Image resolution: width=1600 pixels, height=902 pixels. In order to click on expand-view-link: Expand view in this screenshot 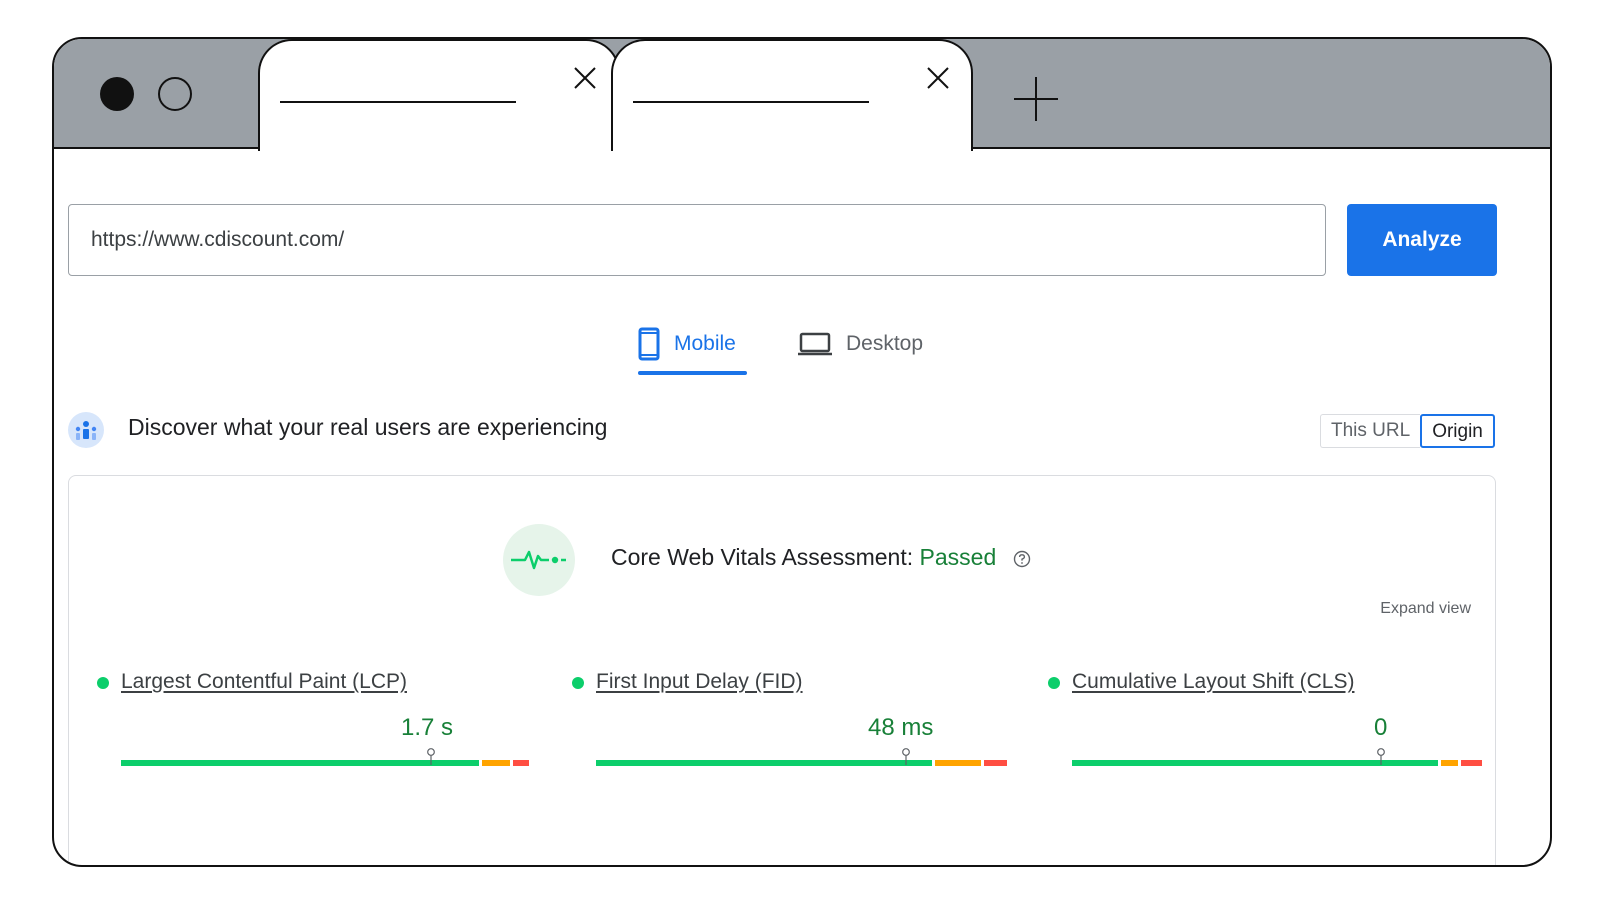, I will do `click(1425, 609)`.